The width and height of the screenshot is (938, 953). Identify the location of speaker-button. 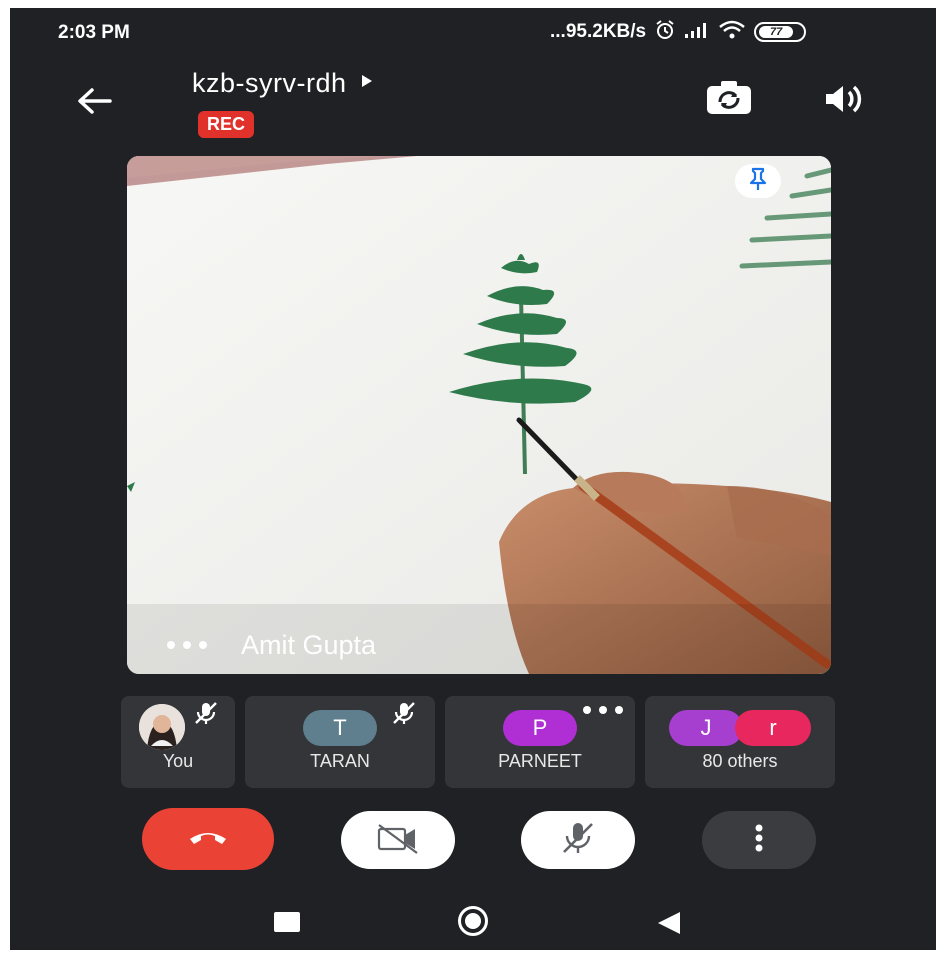
(844, 101).